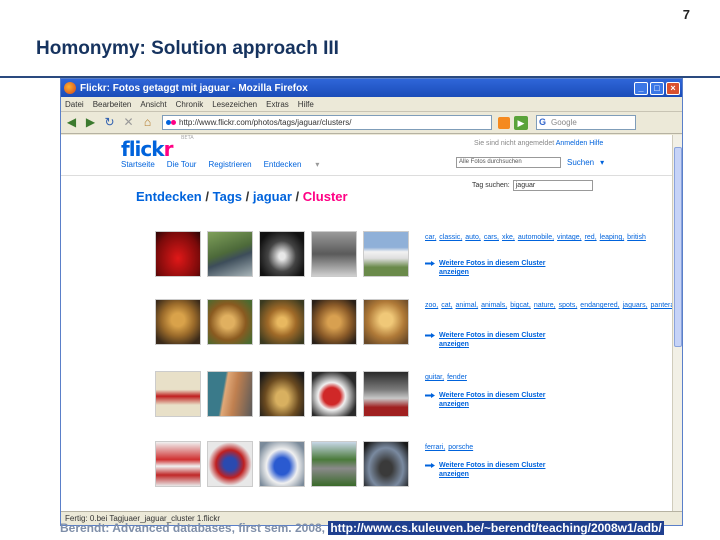  I want to click on arrow-right-icon, so click(430, 395).